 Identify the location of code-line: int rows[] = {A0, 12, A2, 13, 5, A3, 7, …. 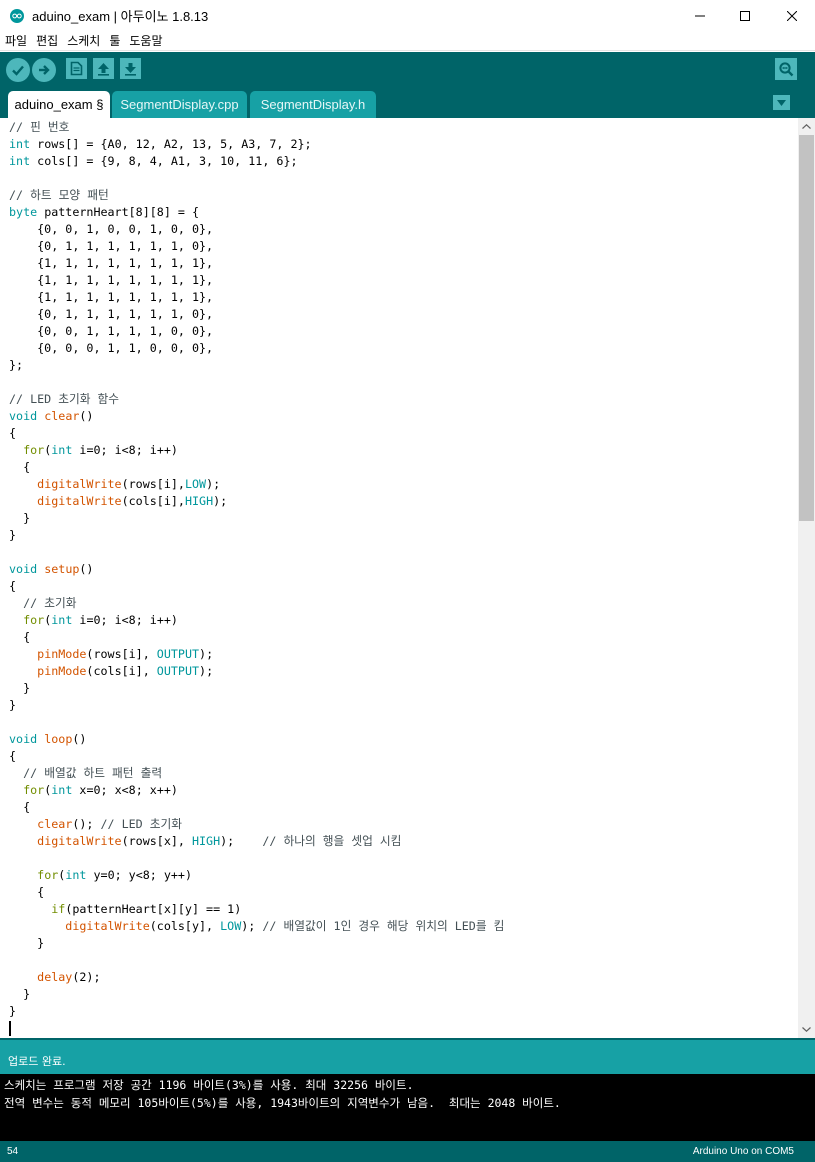
(256, 144).